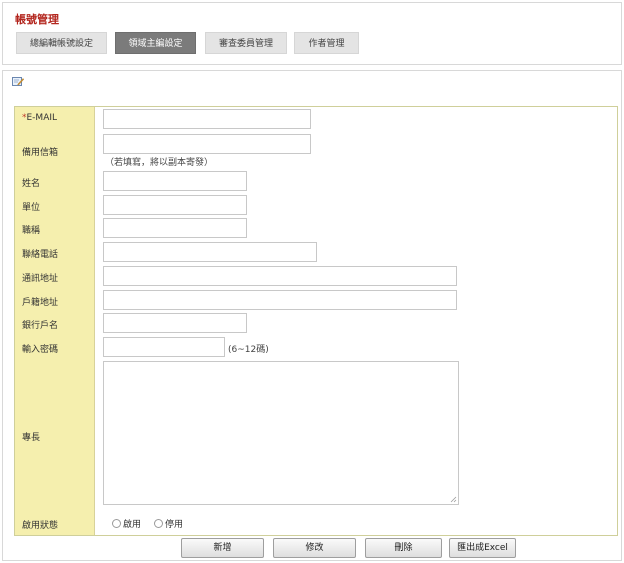 The height and width of the screenshot is (563, 624). I want to click on status-enabled-radio: 啟用, so click(126, 523).